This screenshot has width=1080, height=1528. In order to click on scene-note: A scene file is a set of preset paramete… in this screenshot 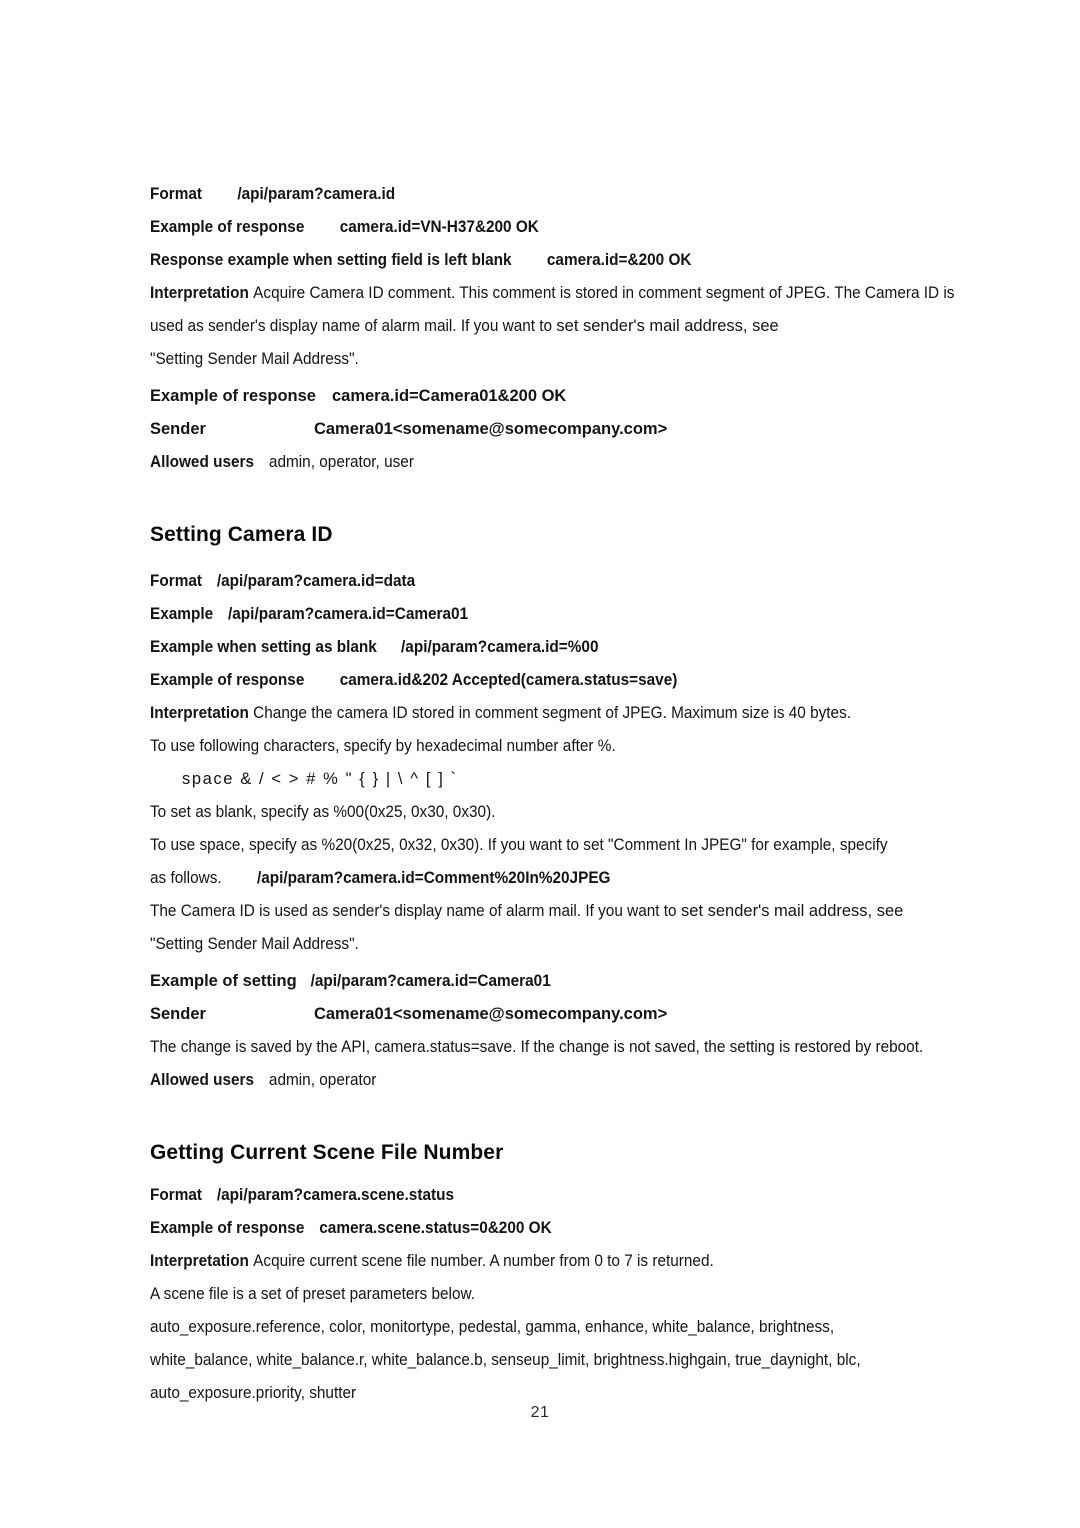, I will do `click(312, 1294)`.